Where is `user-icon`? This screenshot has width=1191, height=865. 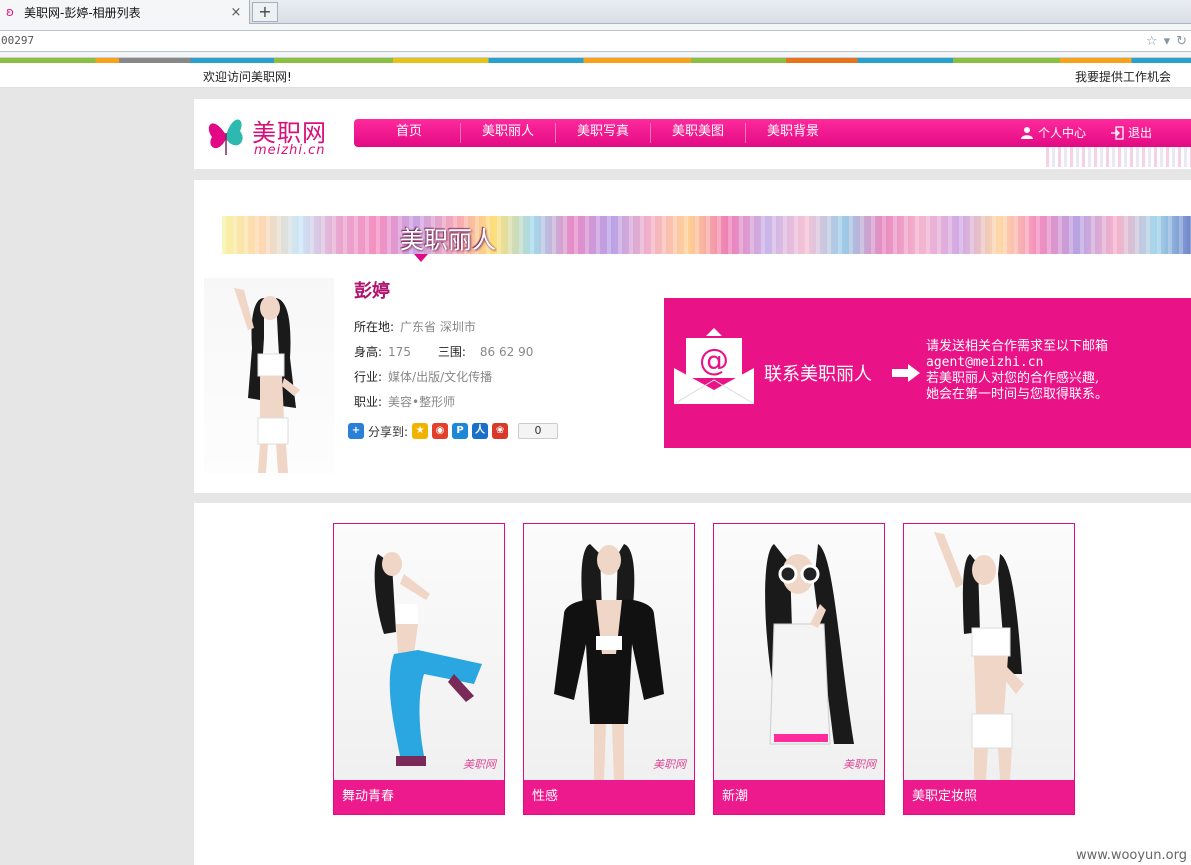
user-icon is located at coordinates (1027, 133).